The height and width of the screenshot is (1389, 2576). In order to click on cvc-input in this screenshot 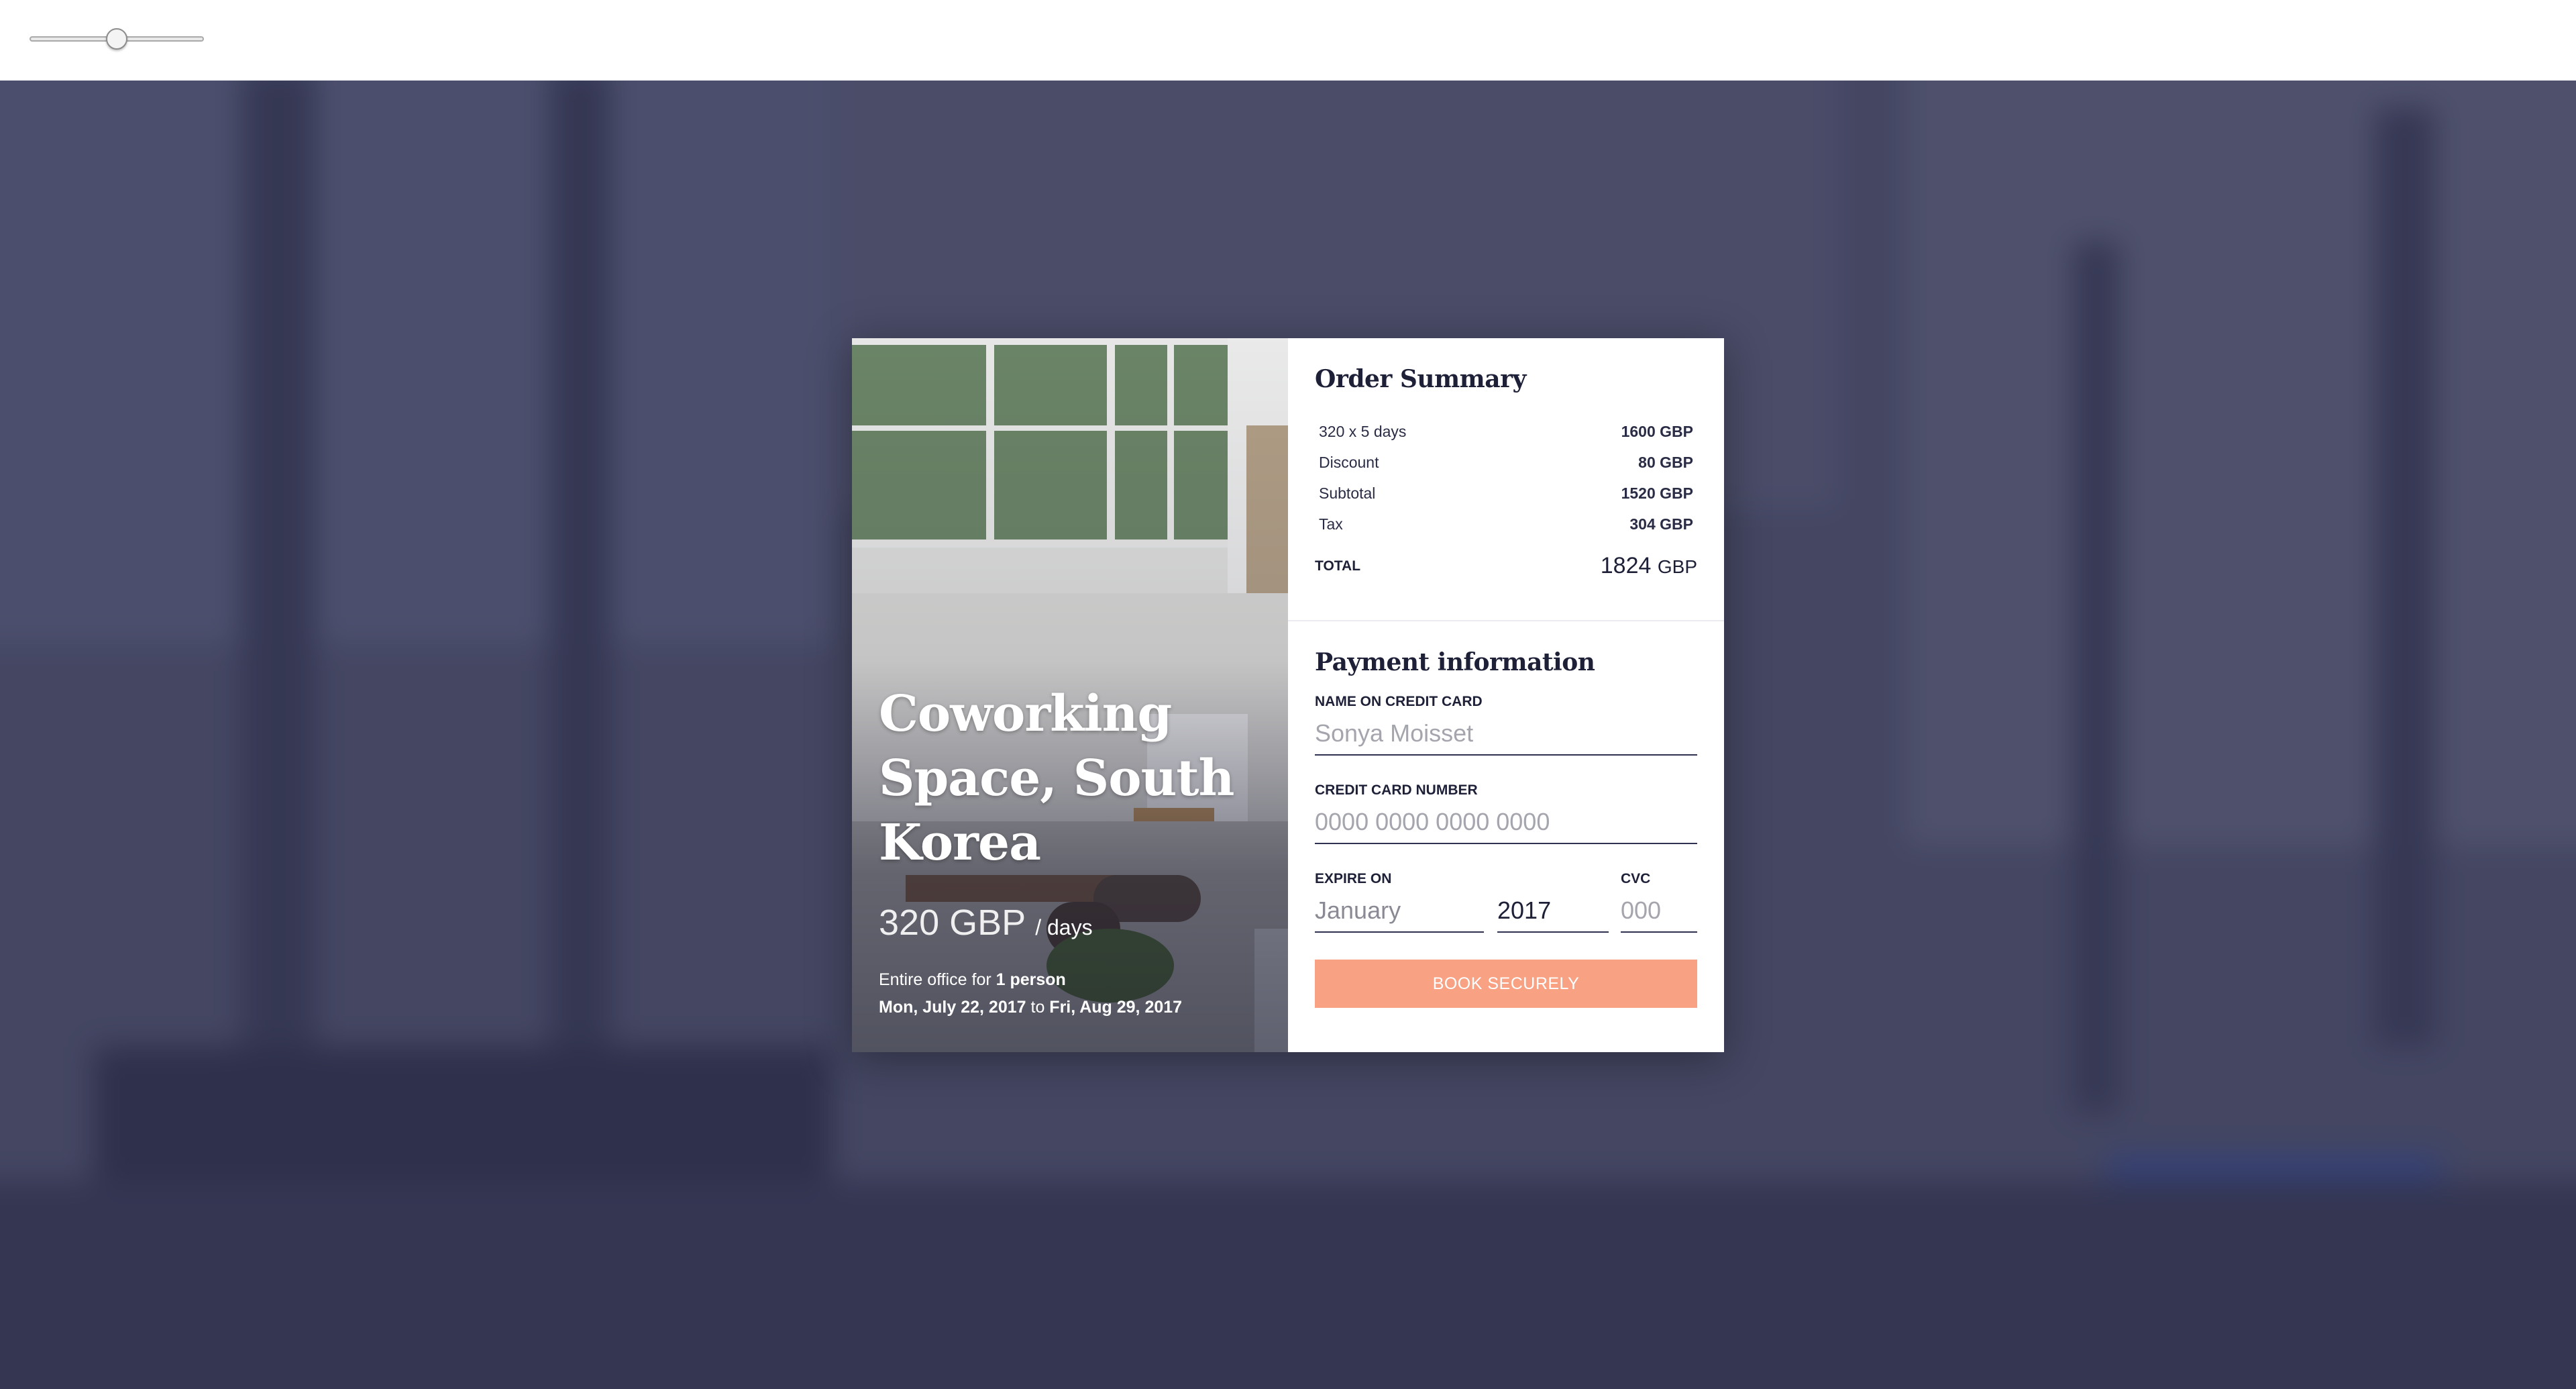, I will do `click(1659, 912)`.